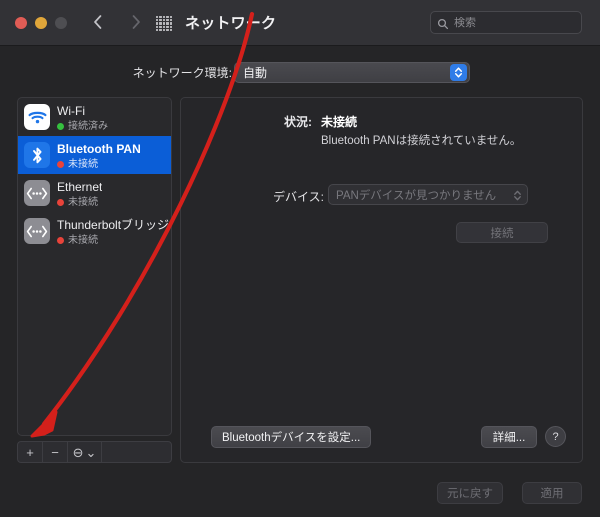  What do you see at coordinates (55, 452) in the screenshot?
I see `remove-service-button: −` at bounding box center [55, 452].